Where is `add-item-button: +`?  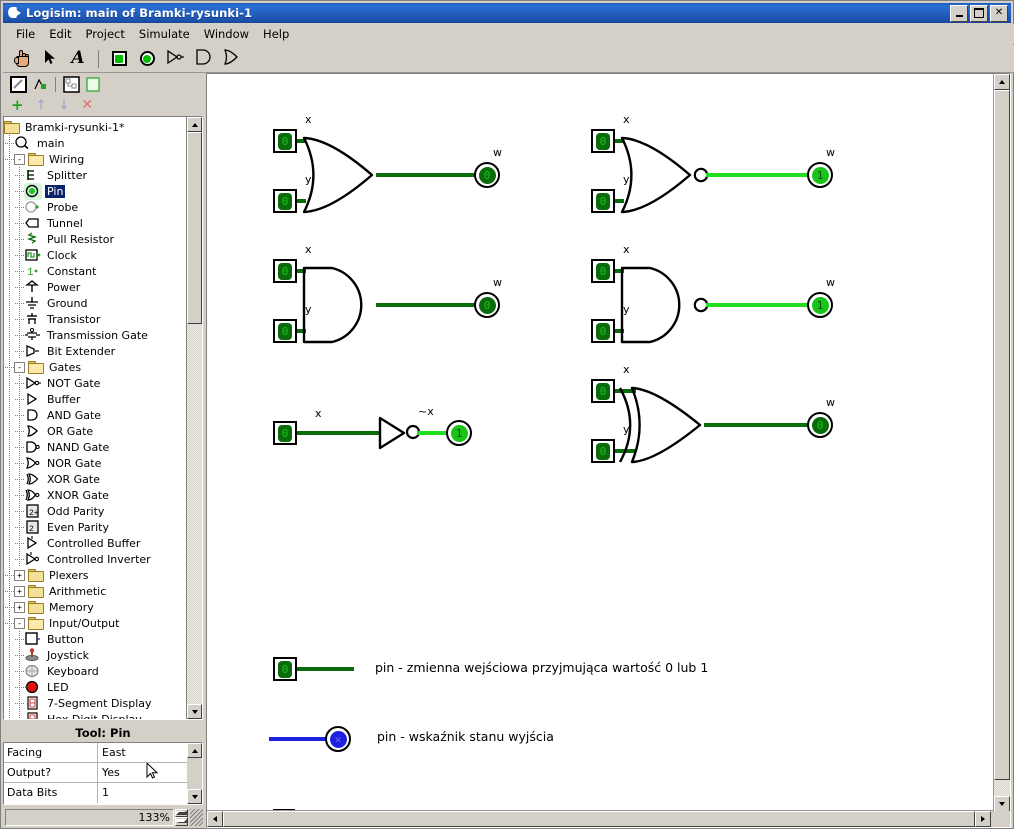
add-item-button: + is located at coordinates (17, 105).